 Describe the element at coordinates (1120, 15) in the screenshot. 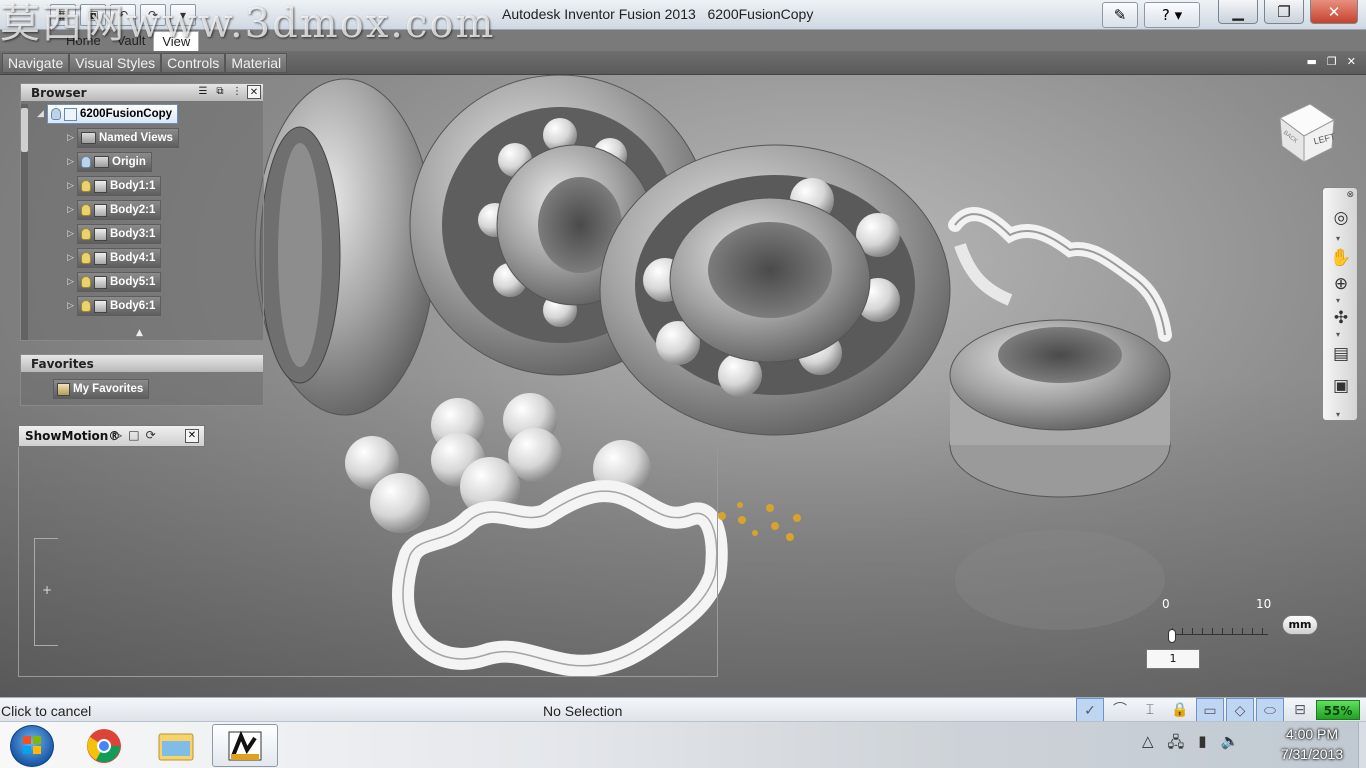

I see `communication-center-icon: ✎` at that location.